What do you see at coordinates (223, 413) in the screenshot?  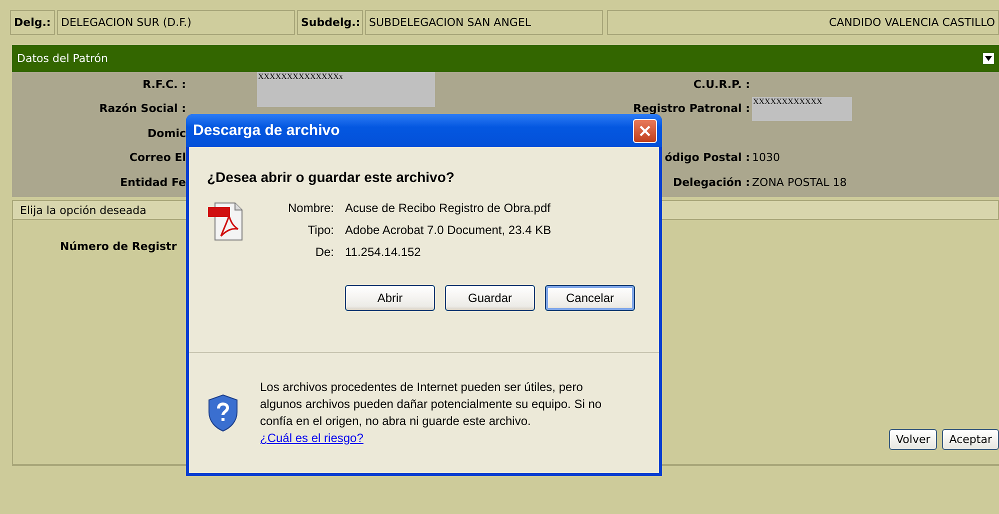 I see `shield-question-icon` at bounding box center [223, 413].